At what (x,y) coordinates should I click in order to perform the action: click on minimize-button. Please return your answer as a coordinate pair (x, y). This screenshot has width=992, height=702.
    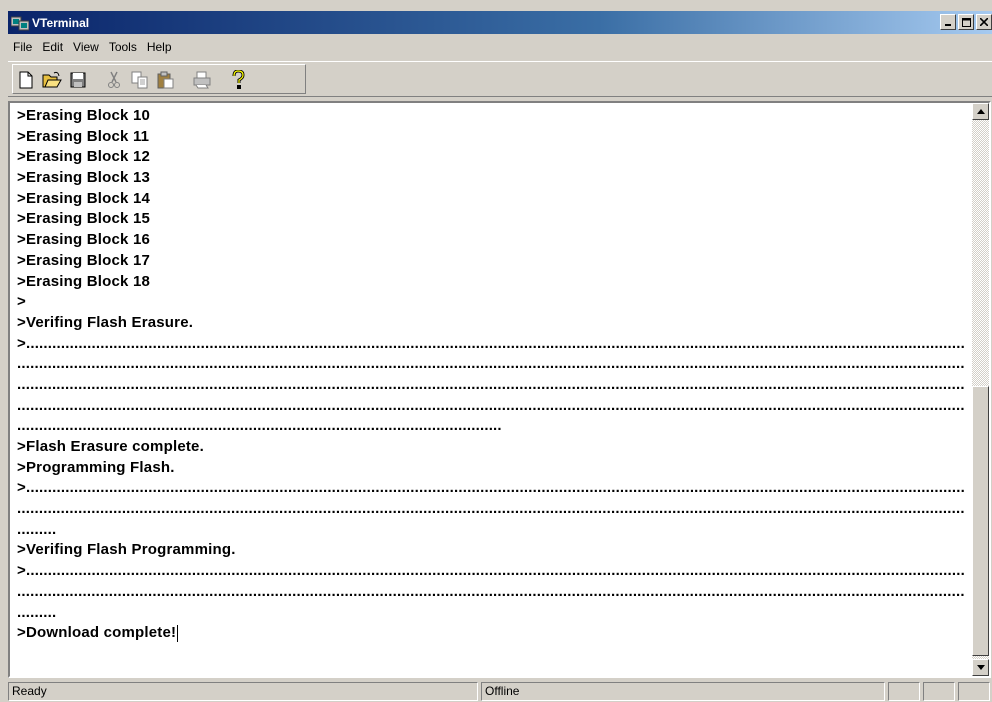
    Looking at the image, I should click on (948, 22).